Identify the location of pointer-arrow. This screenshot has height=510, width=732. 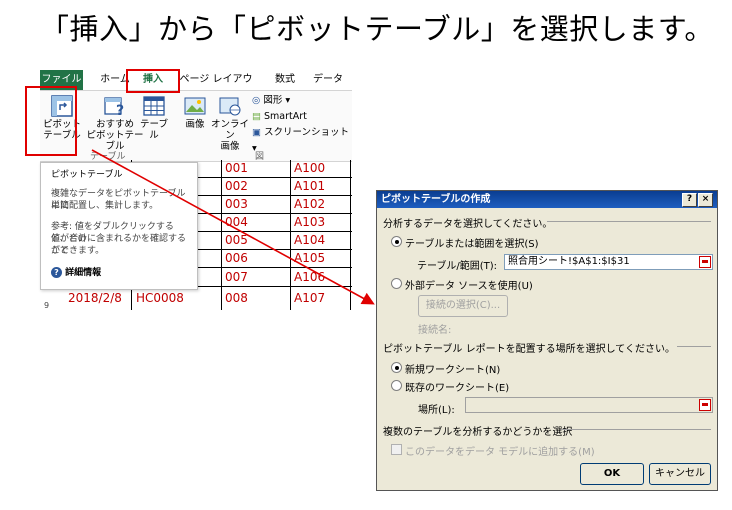
(233, 227).